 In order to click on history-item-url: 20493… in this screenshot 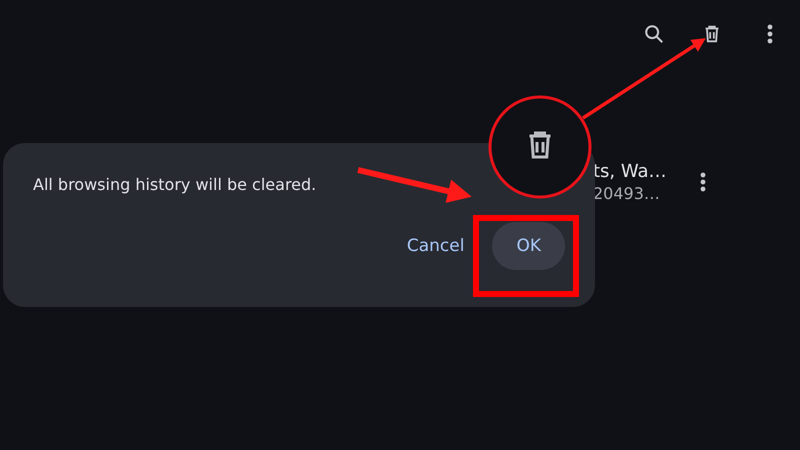, I will do `click(627, 193)`.